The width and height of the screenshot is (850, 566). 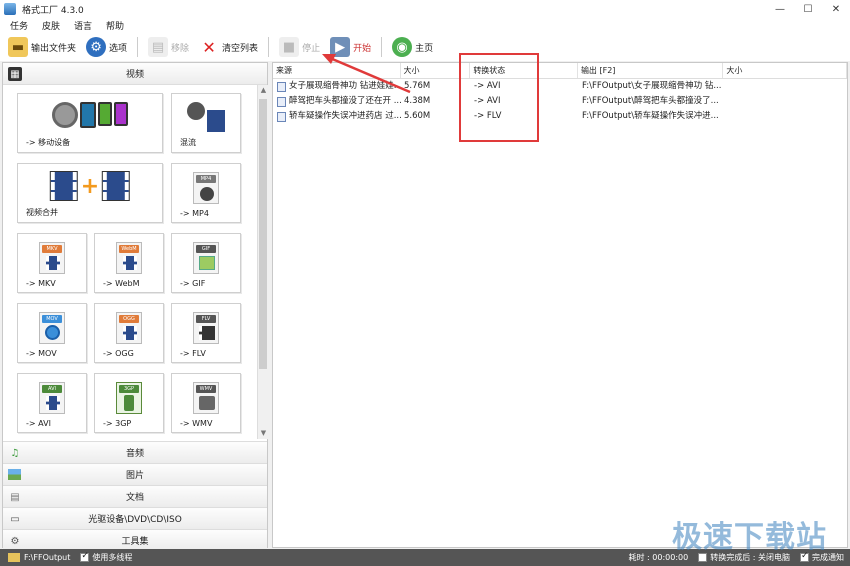 What do you see at coordinates (90, 115) in the screenshot?
I see `mobile-device-icon` at bounding box center [90, 115].